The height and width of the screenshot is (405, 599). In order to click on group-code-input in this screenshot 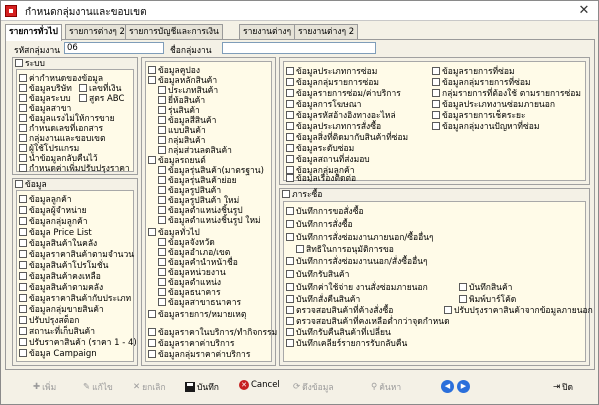, I will do `click(114, 48)`.